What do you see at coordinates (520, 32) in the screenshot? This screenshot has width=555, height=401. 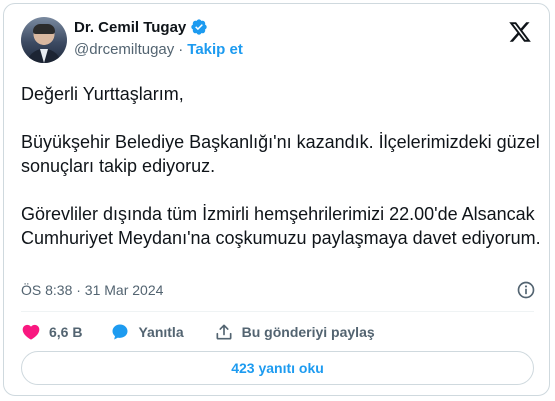 I see `x-logo-icon` at bounding box center [520, 32].